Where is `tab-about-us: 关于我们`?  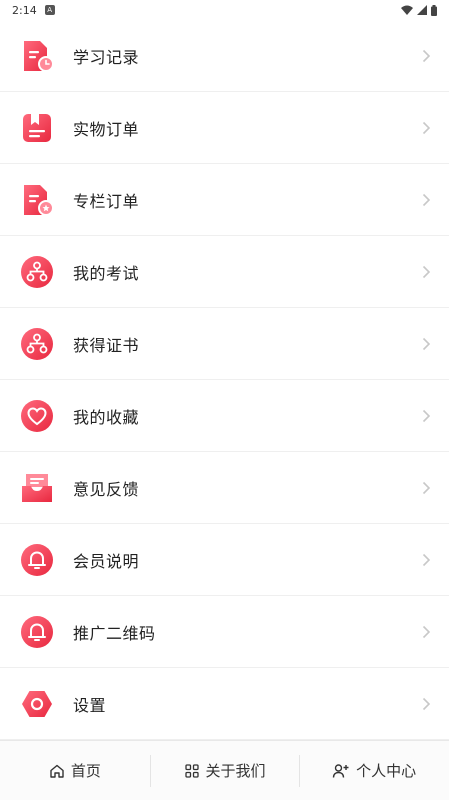 tab-about-us: 关于我们 is located at coordinates (224, 770).